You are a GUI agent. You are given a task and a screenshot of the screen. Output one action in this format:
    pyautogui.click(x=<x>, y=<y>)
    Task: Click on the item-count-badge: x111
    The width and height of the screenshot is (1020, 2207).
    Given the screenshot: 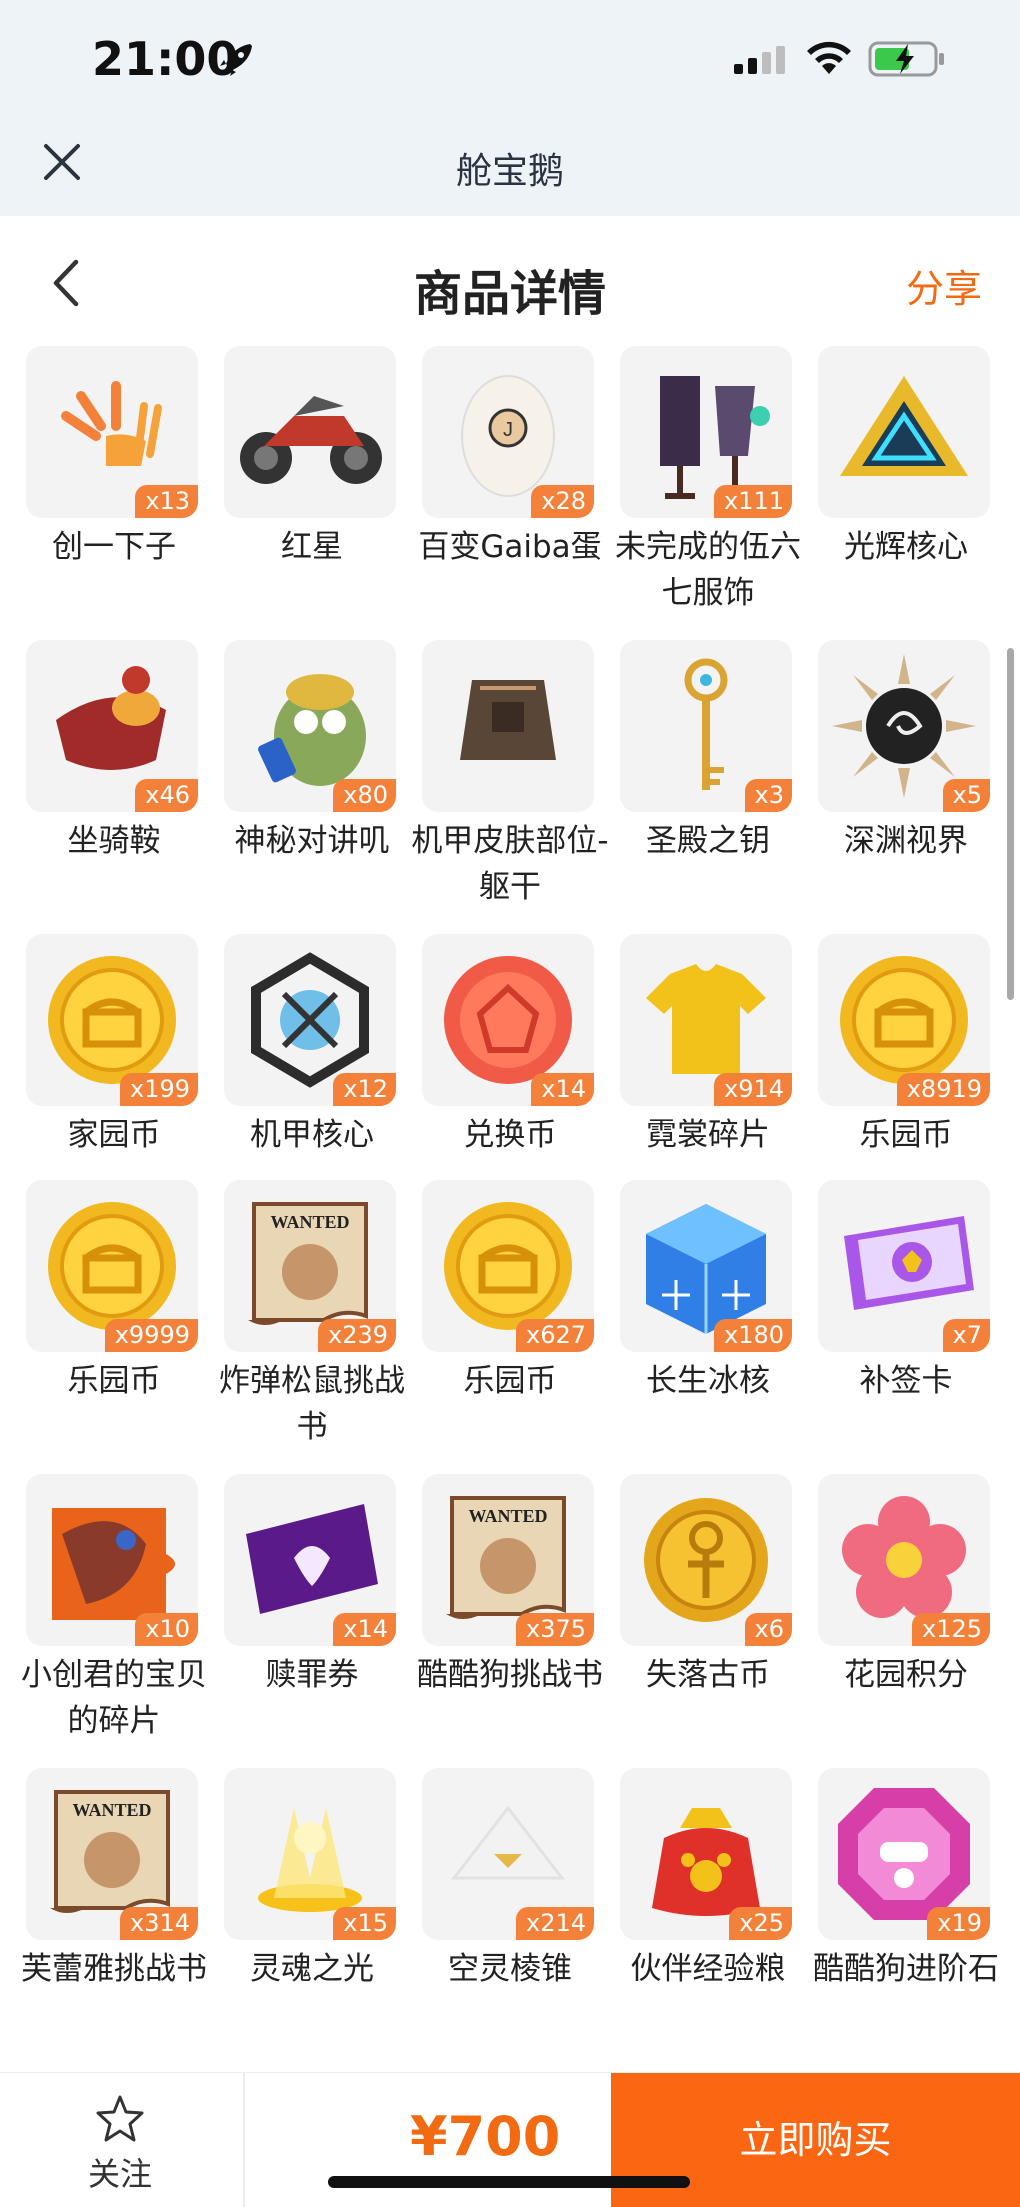 What is the action you would take?
    pyautogui.click(x=752, y=501)
    